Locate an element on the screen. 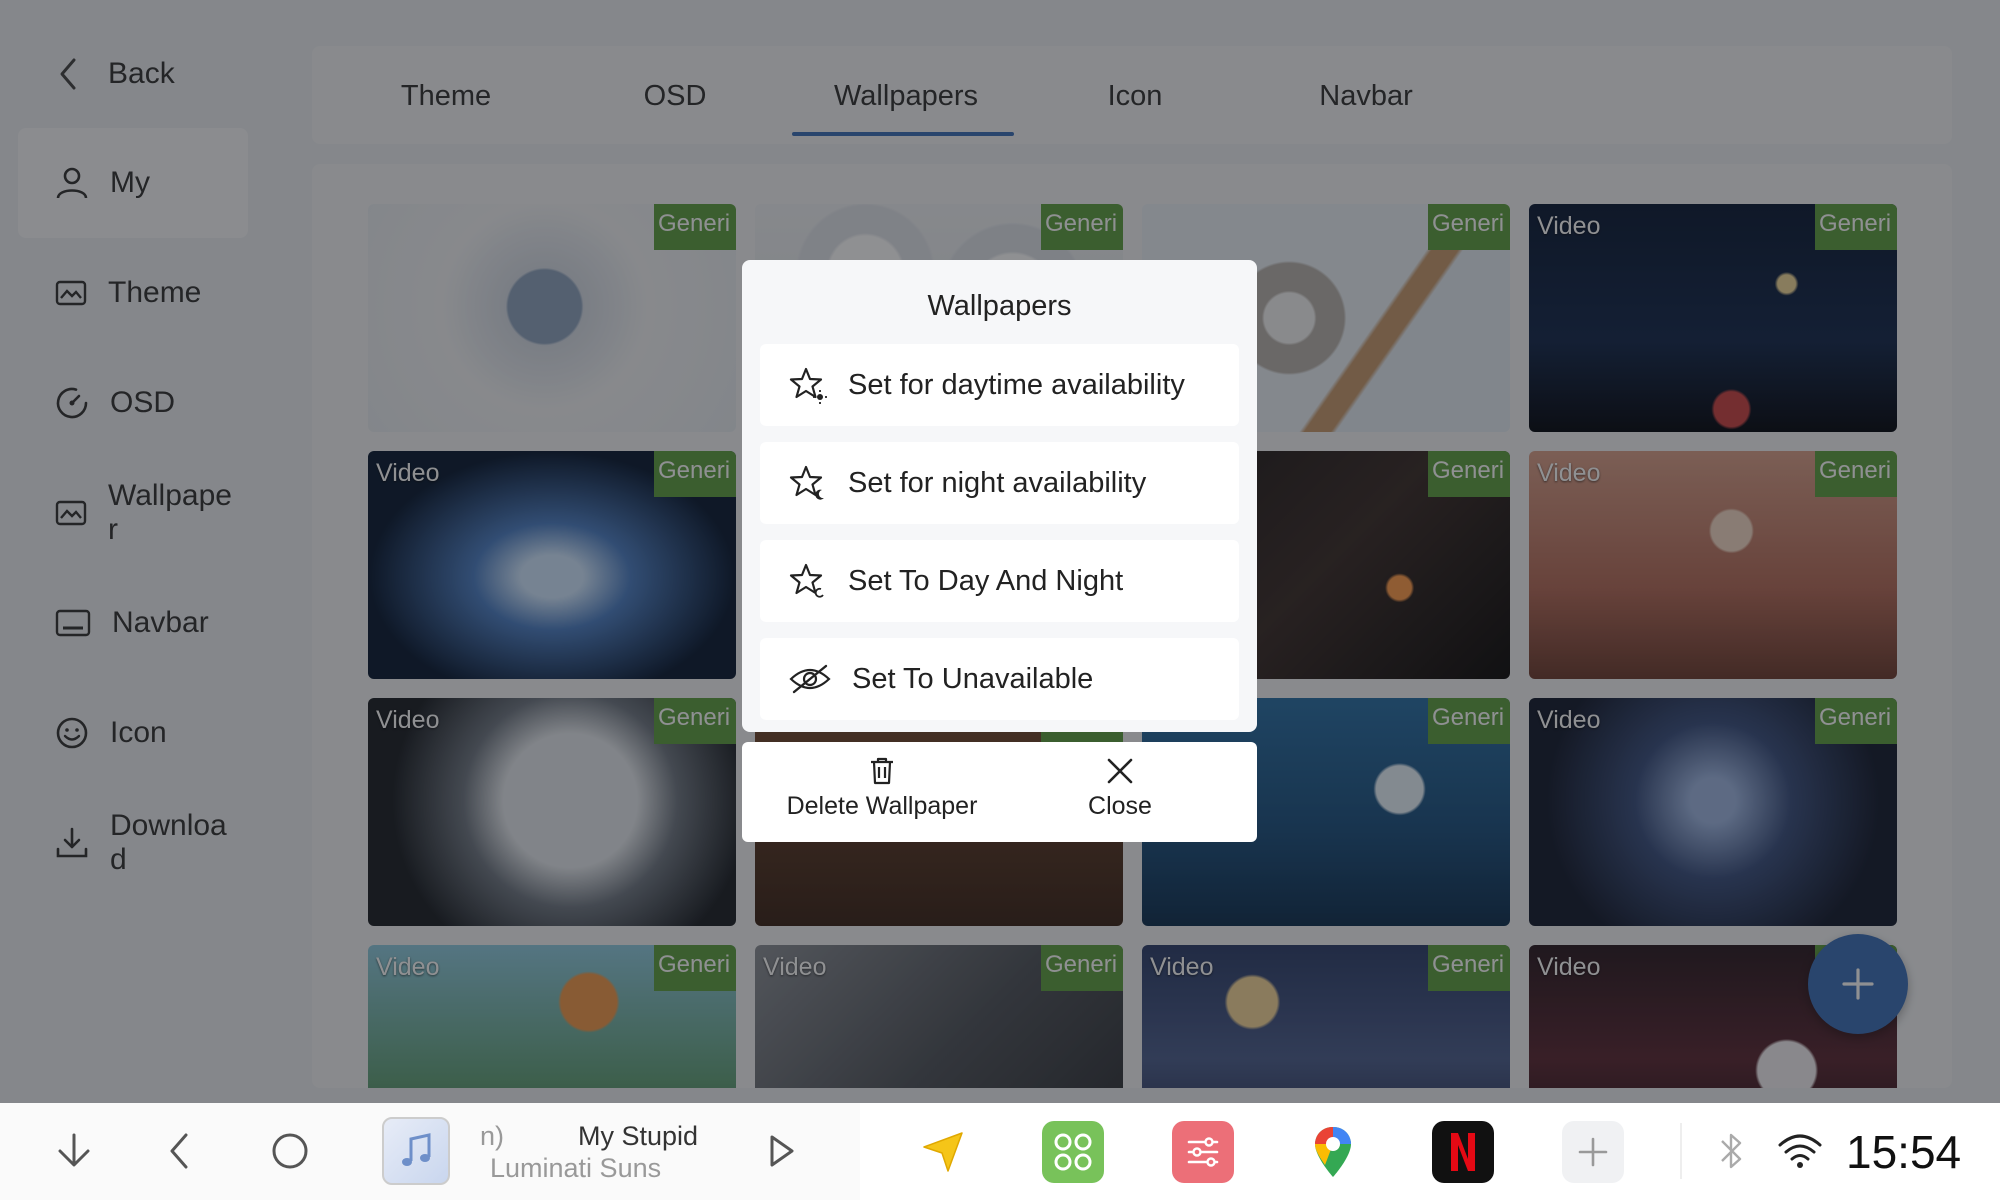 This screenshot has height=1200, width=2000. app-netflix is located at coordinates (1463, 1152).